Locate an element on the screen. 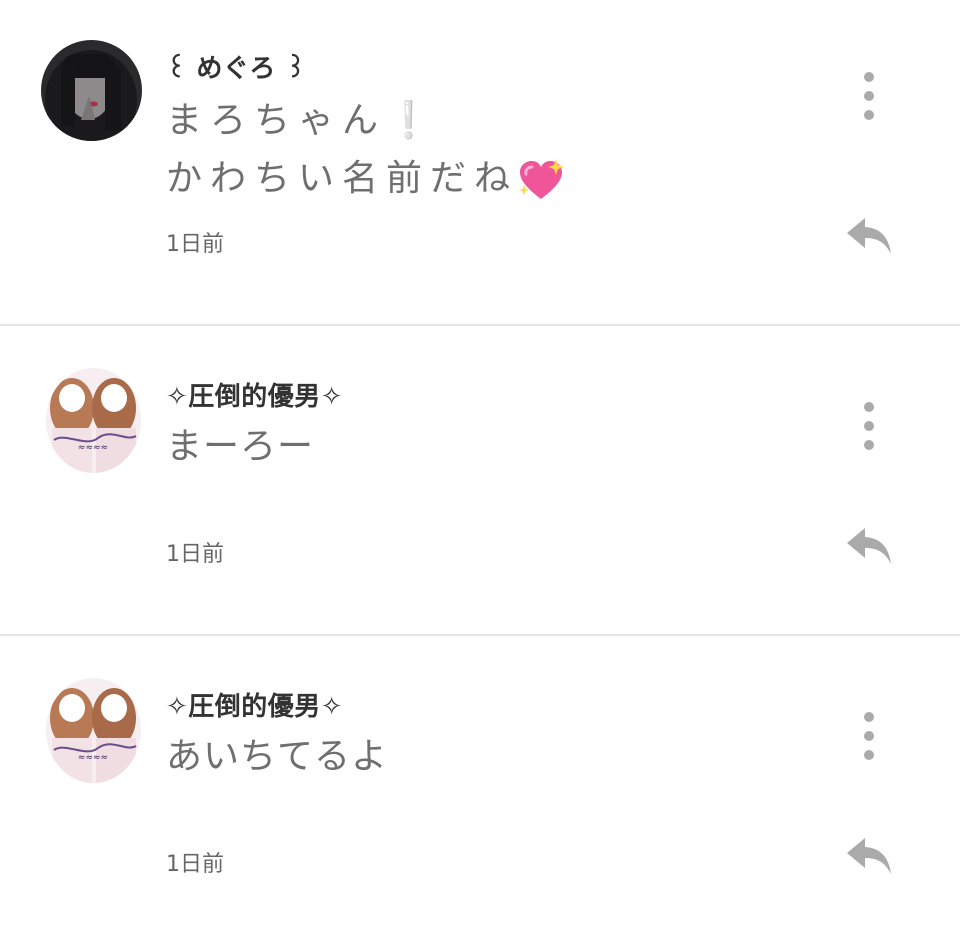  comment-line-with-emoji: かわちい名前だね is located at coordinates (365, 179).